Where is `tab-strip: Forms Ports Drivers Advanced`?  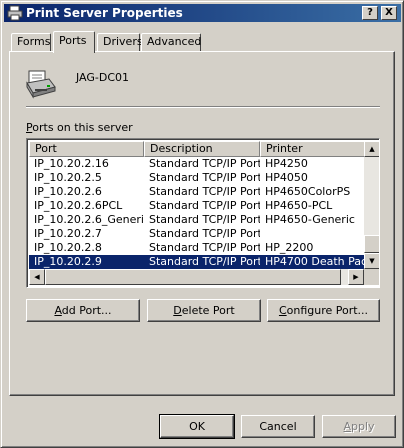
tab-strip: Forms Ports Drivers Advanced is located at coordinates (202, 42).